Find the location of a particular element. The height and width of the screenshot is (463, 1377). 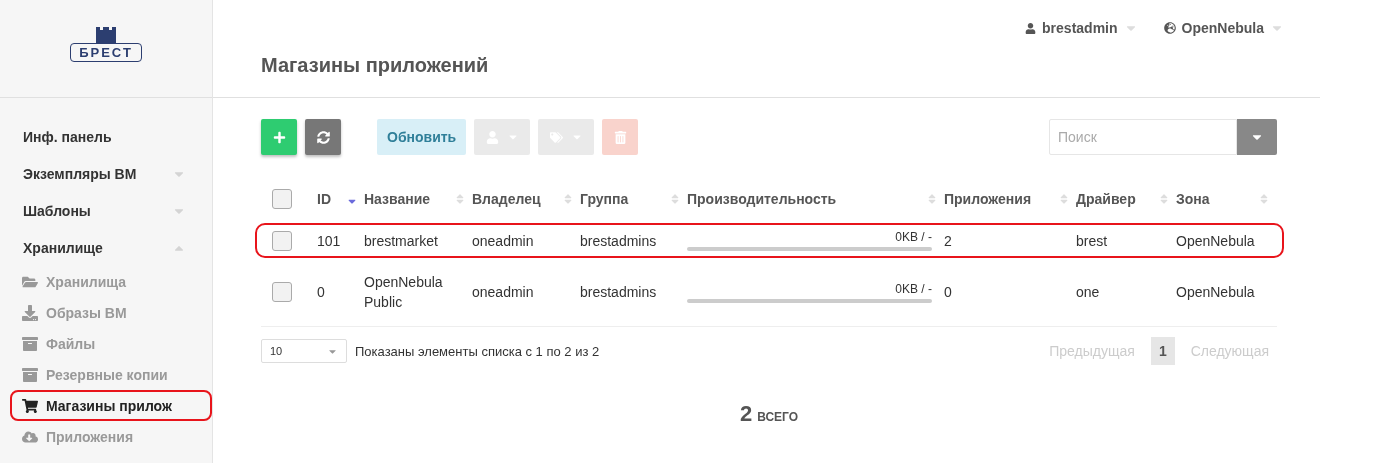

logo-text: БРЕСТ is located at coordinates (106, 52).